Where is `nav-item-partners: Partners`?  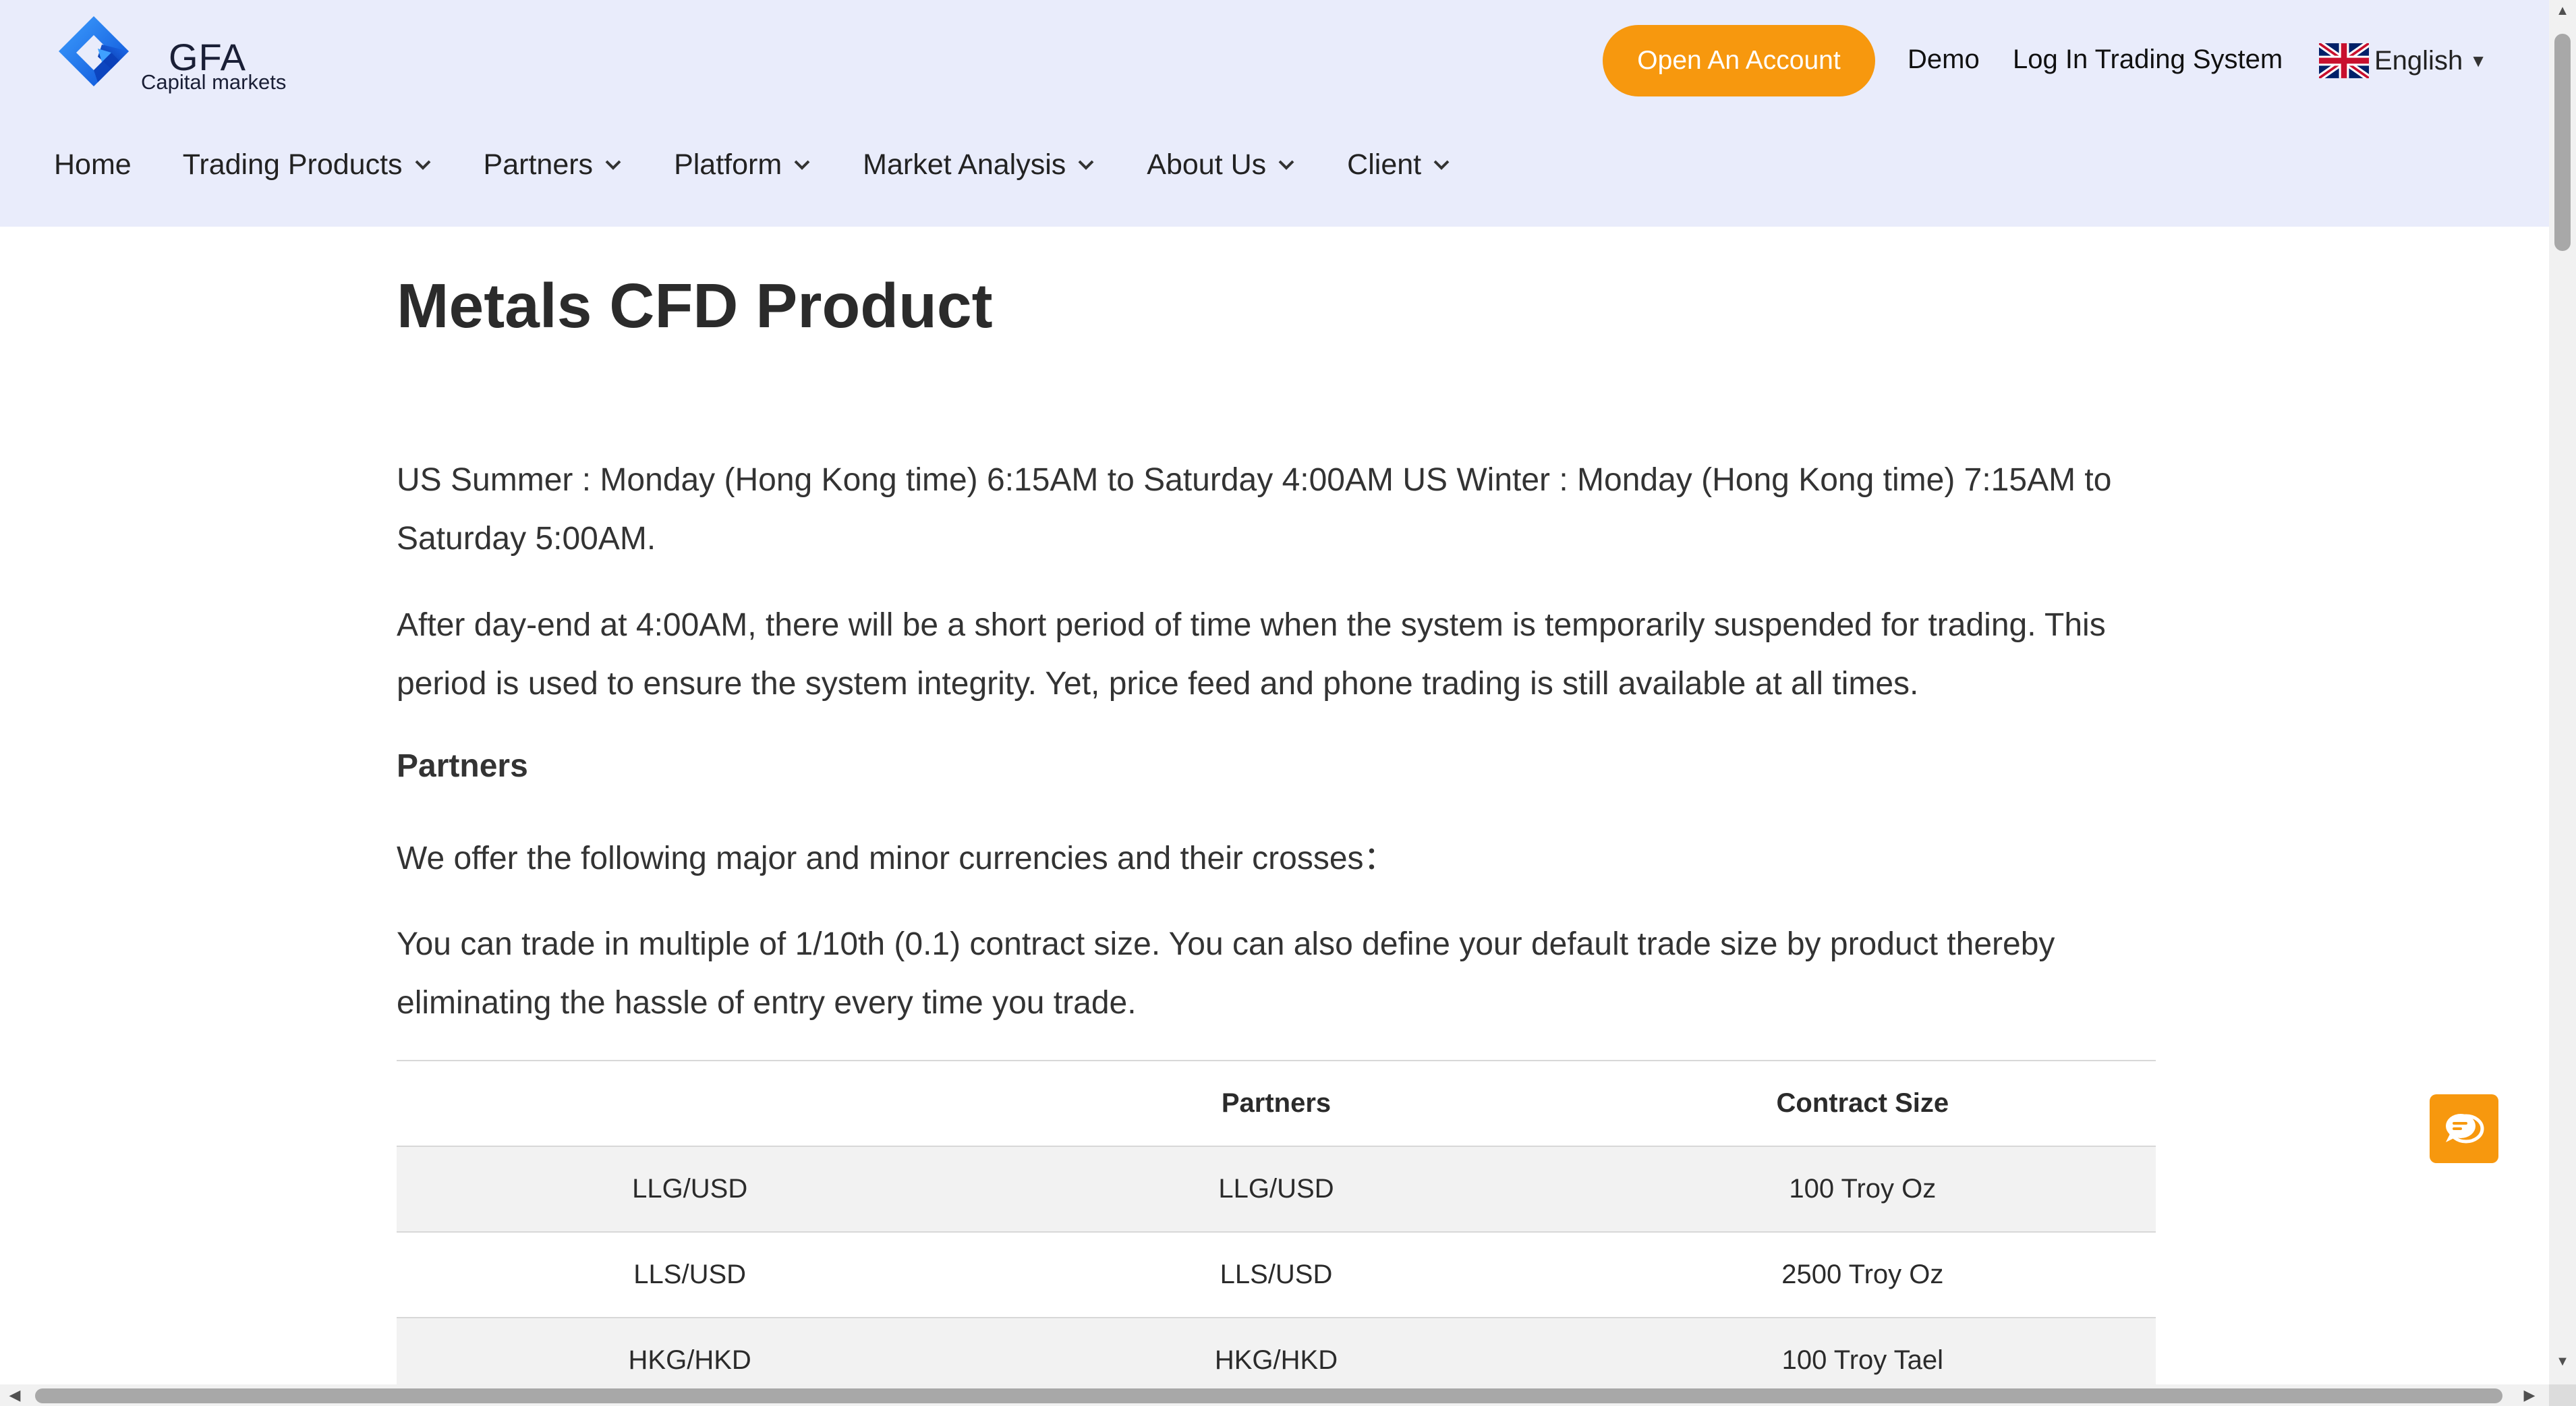
nav-item-partners: Partners is located at coordinates (553, 164).